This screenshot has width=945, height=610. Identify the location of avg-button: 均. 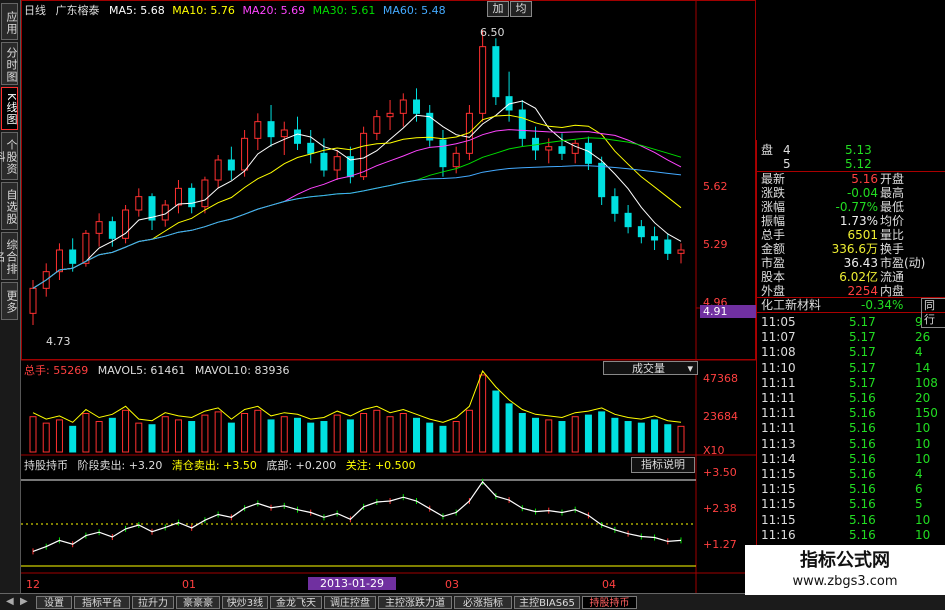
(521, 9).